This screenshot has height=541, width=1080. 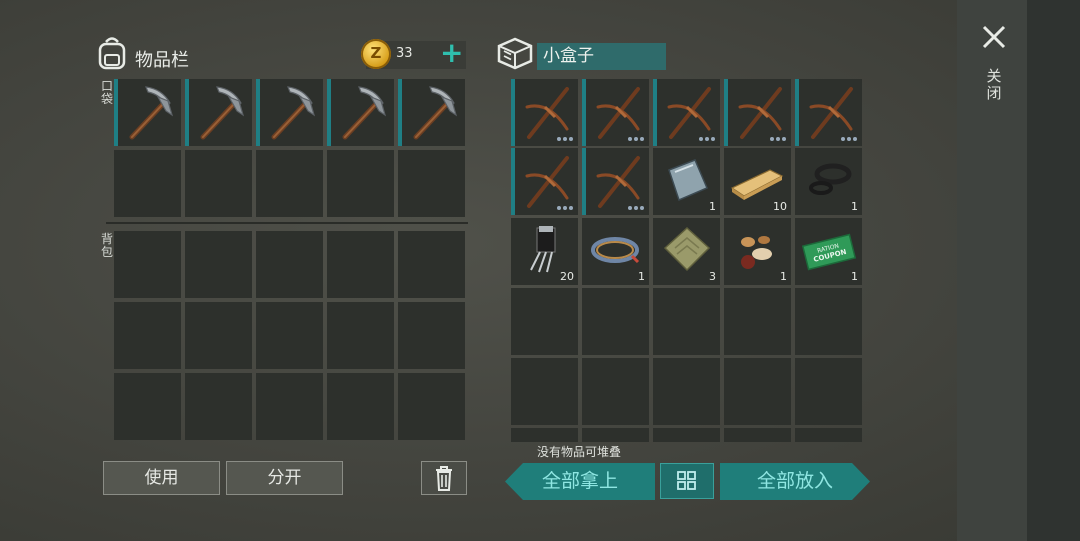 I want to click on no-stack-hint: 没有物品可堆叠, so click(x=579, y=452).